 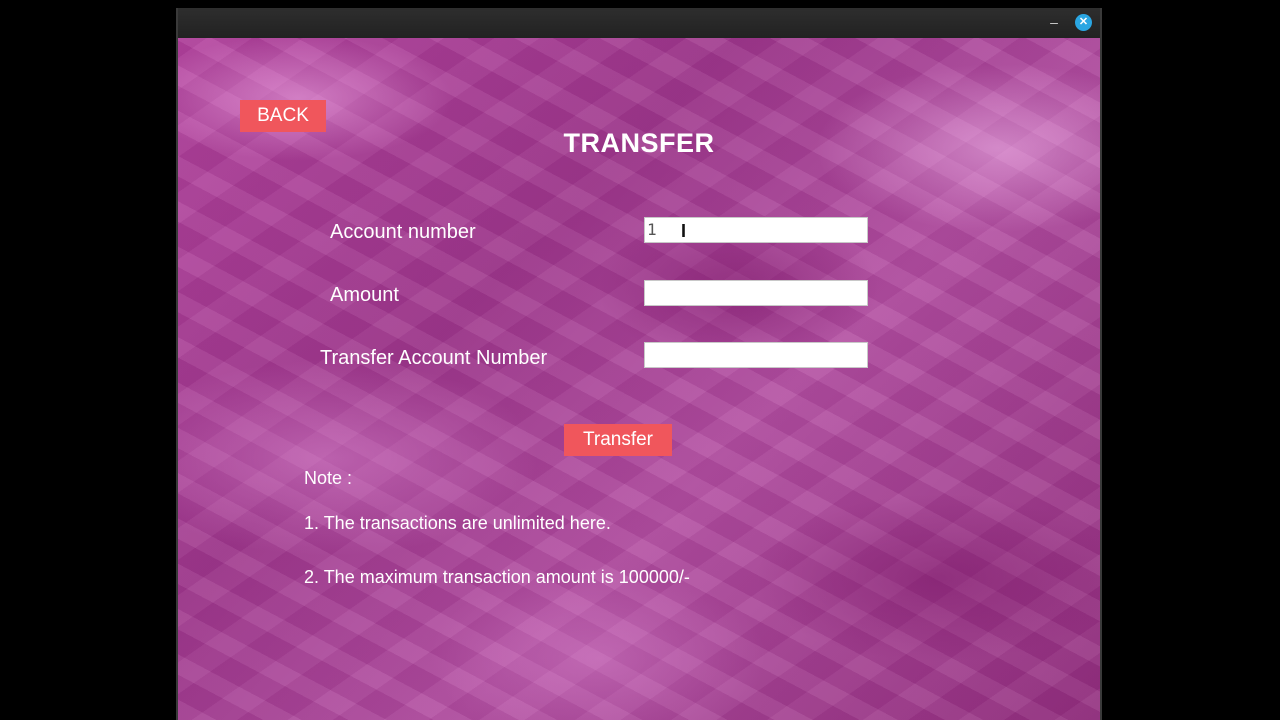 I want to click on title-bar: – ✕, so click(x=639, y=23).